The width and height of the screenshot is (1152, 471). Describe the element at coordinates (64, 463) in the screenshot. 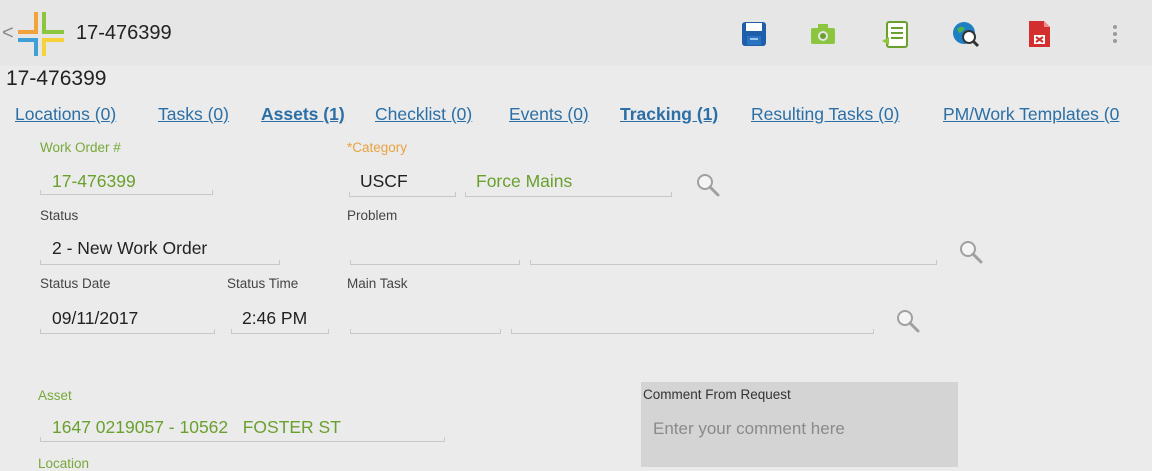

I see `location-label: Location` at that location.